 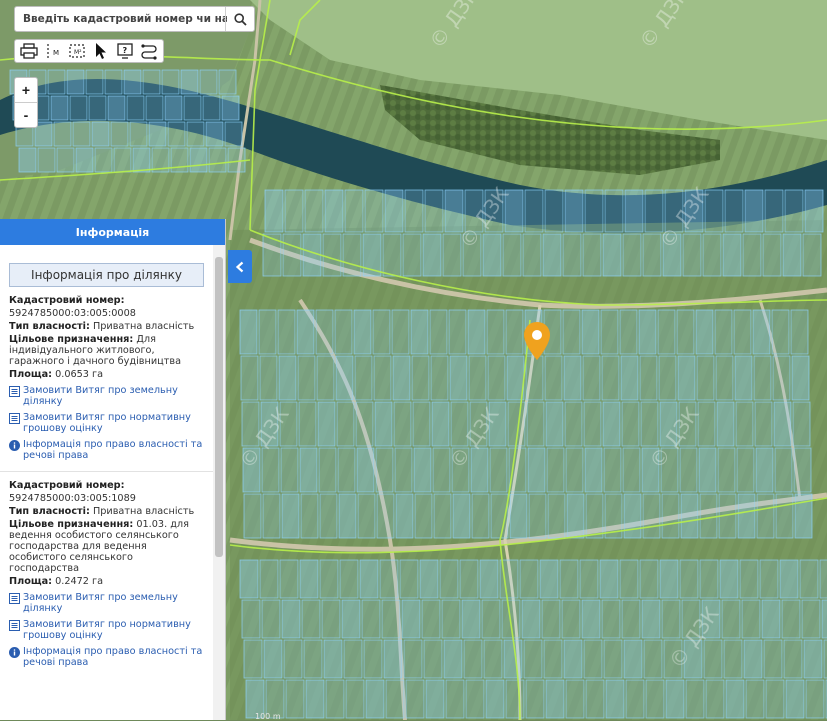 I want to click on order-extract-link: Замовити Витяг про земельну ділянку, so click(x=106, y=603).